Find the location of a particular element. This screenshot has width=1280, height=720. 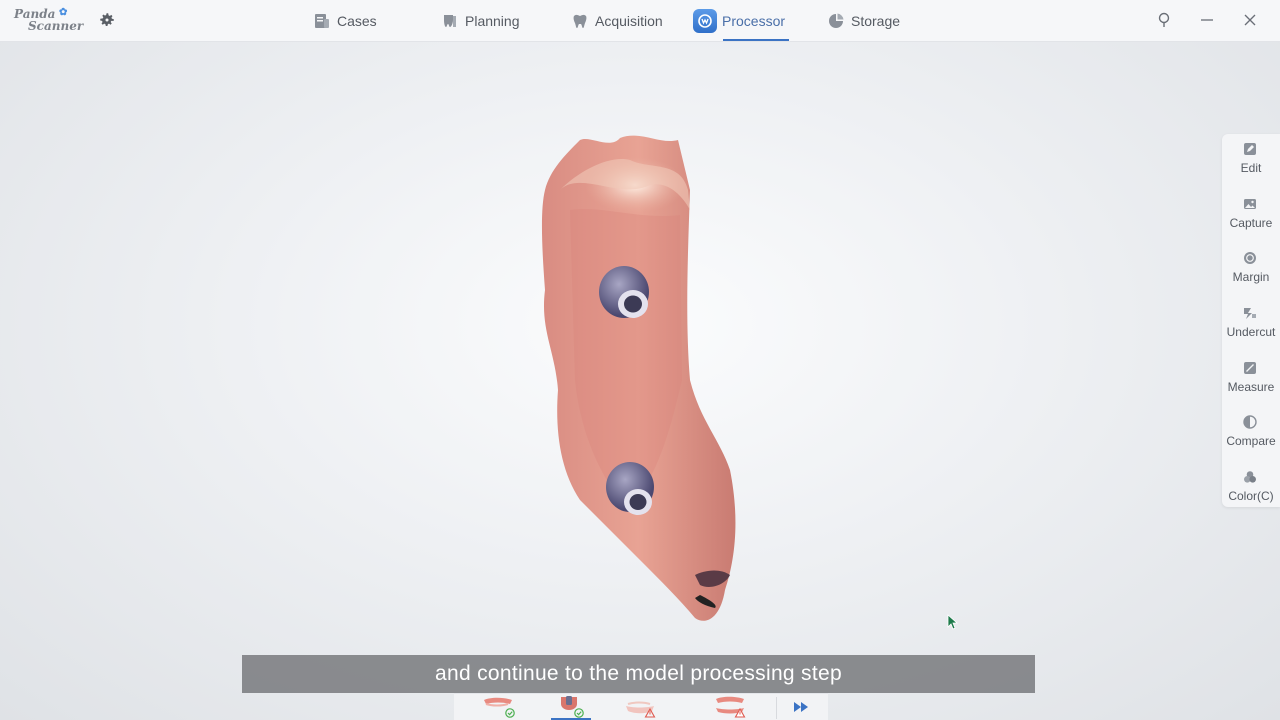

tool-margin: Margin is located at coordinates (1251, 270).